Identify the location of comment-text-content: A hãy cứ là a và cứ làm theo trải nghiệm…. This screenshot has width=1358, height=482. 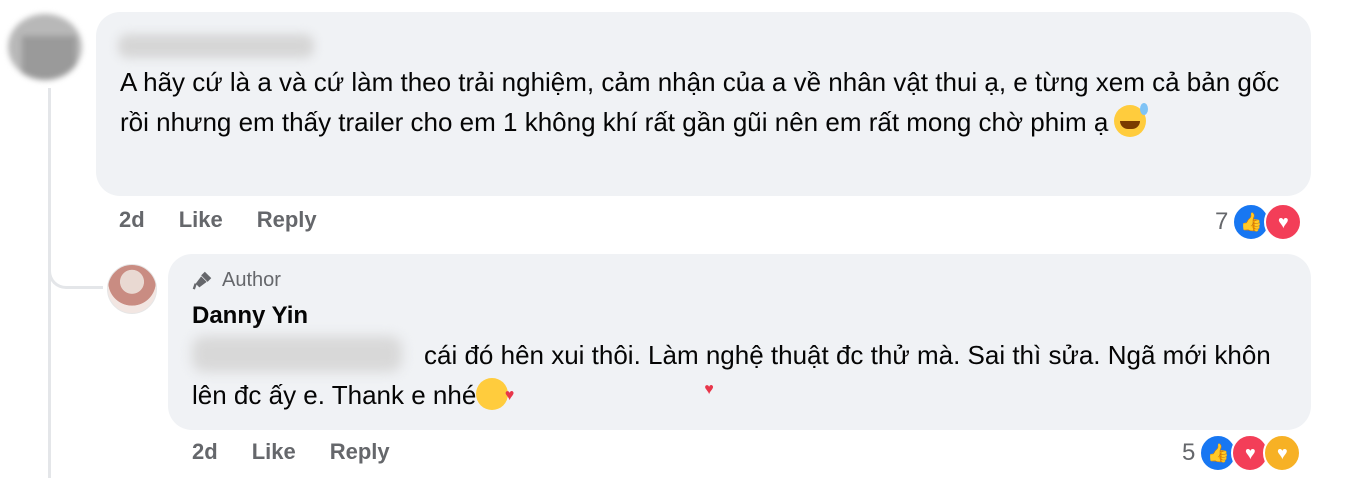
(700, 102).